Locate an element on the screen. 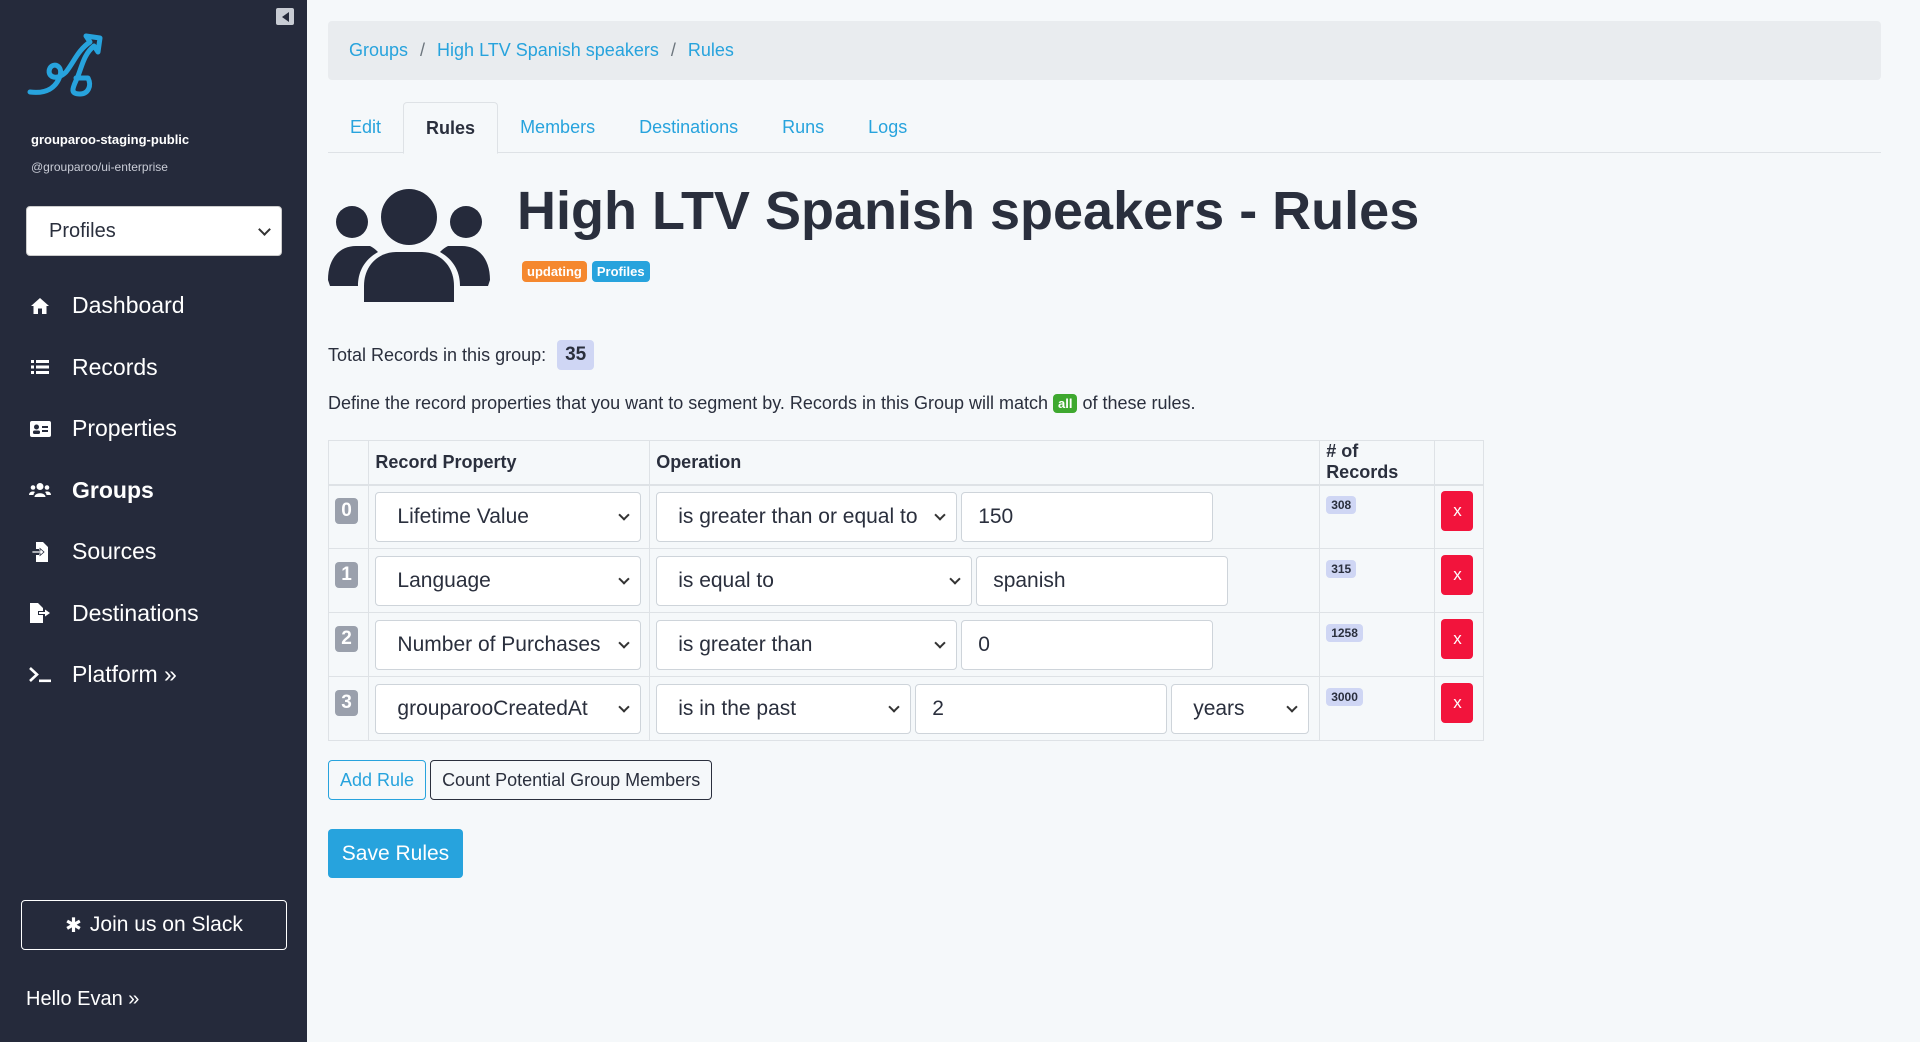  status-badge: updating is located at coordinates (554, 271).